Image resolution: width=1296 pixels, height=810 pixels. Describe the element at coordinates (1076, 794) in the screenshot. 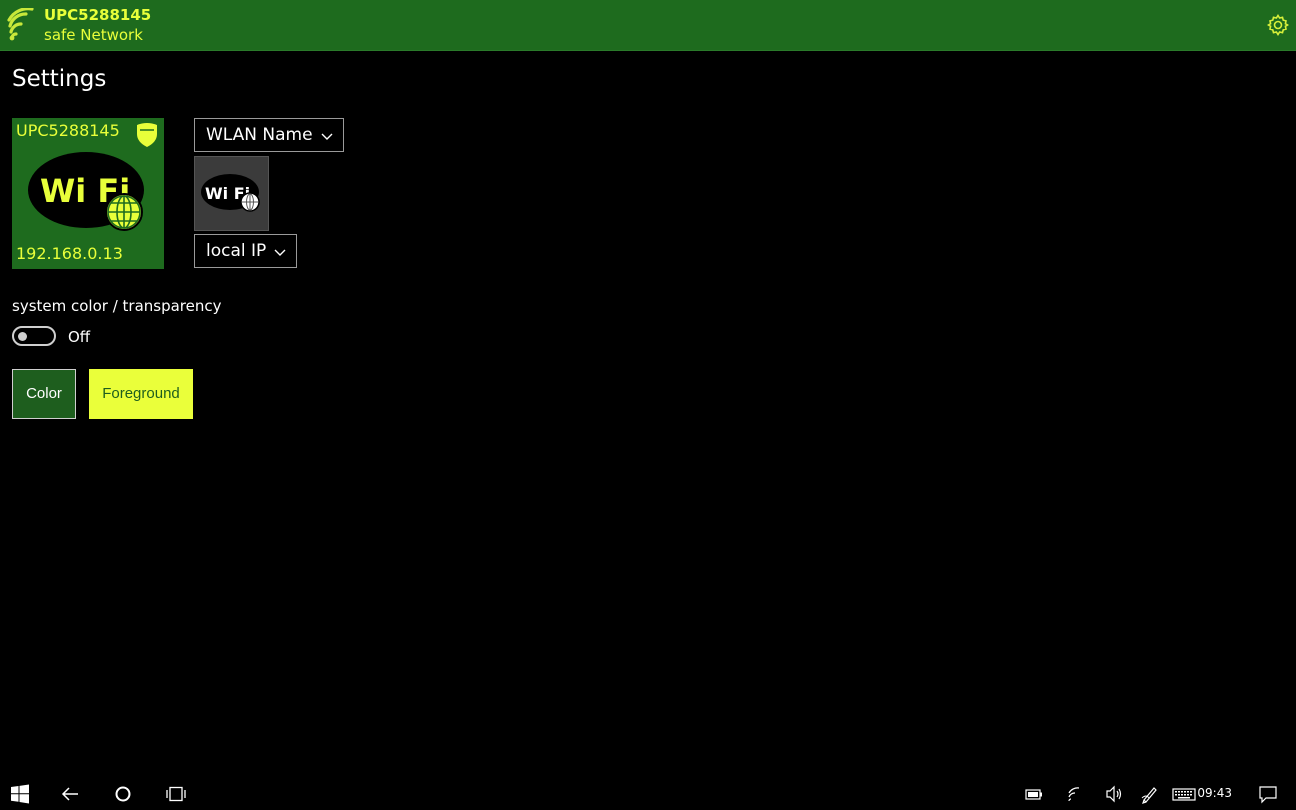

I see `network-icon` at that location.